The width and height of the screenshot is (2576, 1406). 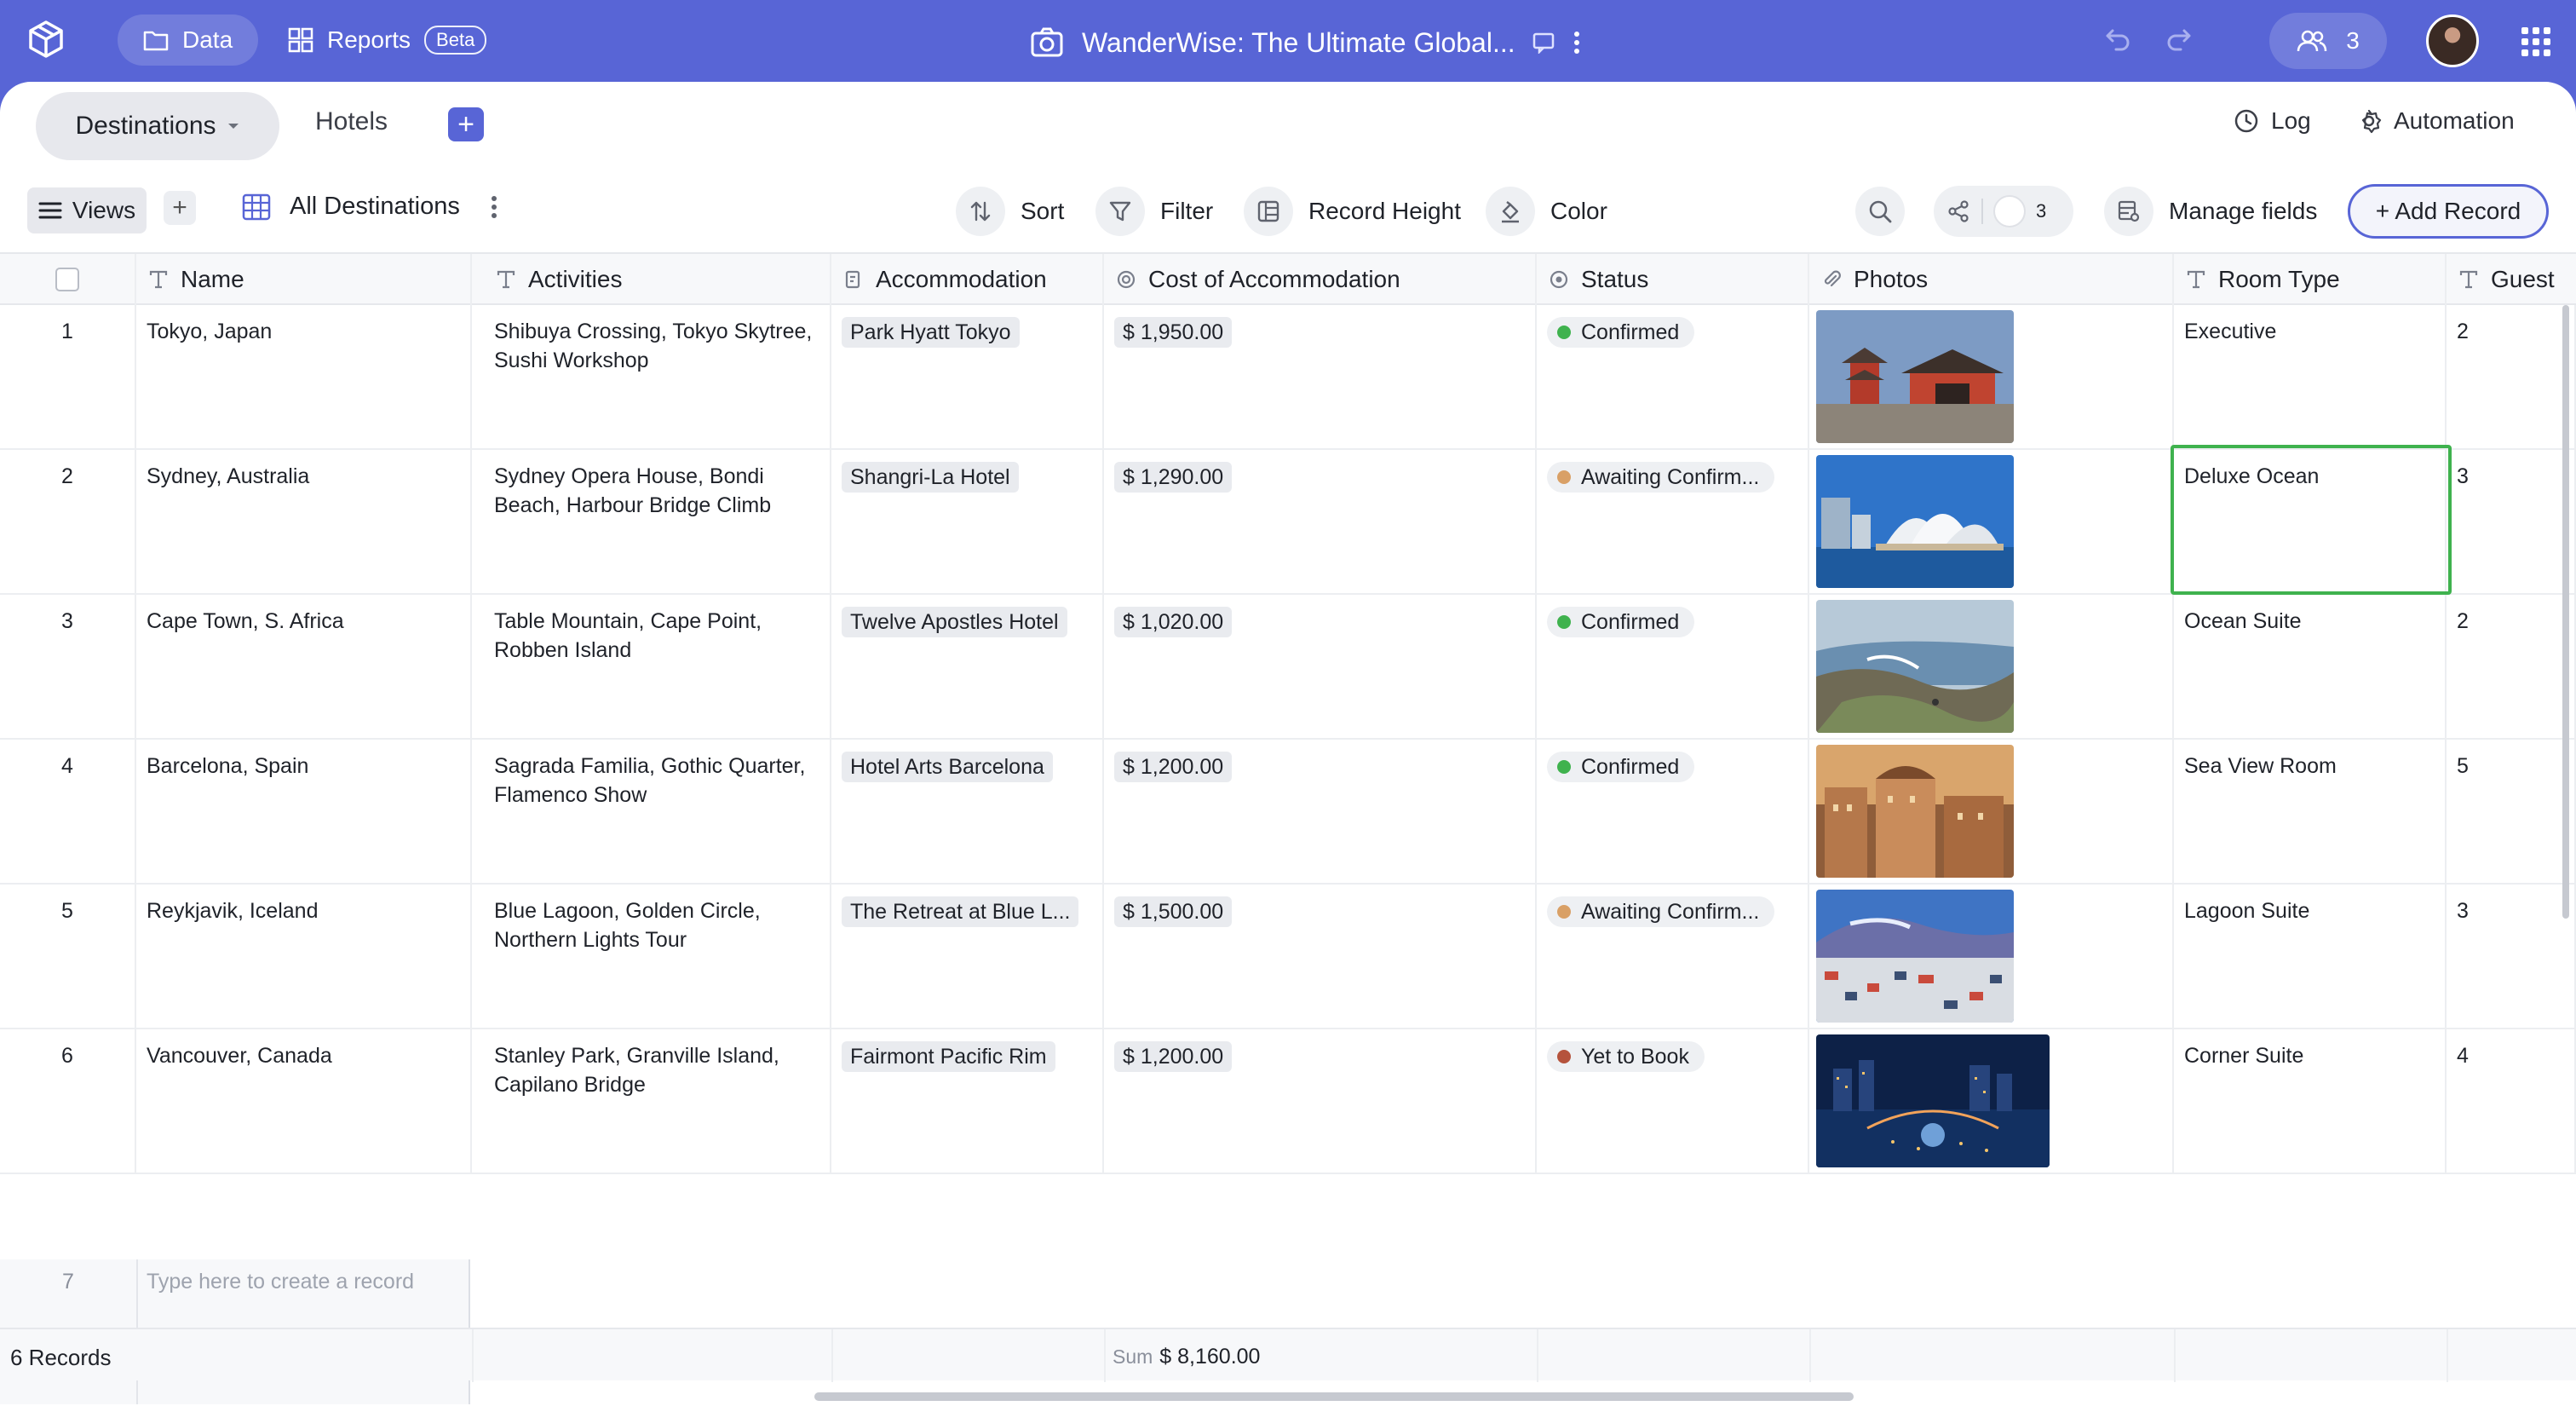 I want to click on row-number-cell: 3, so click(x=68, y=667).